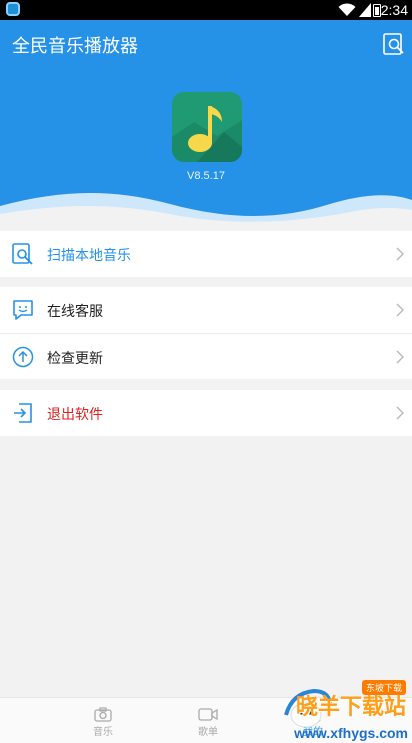 The width and height of the screenshot is (412, 743). What do you see at coordinates (206, 44) in the screenshot?
I see `app-bar: 全民音乐播放器` at bounding box center [206, 44].